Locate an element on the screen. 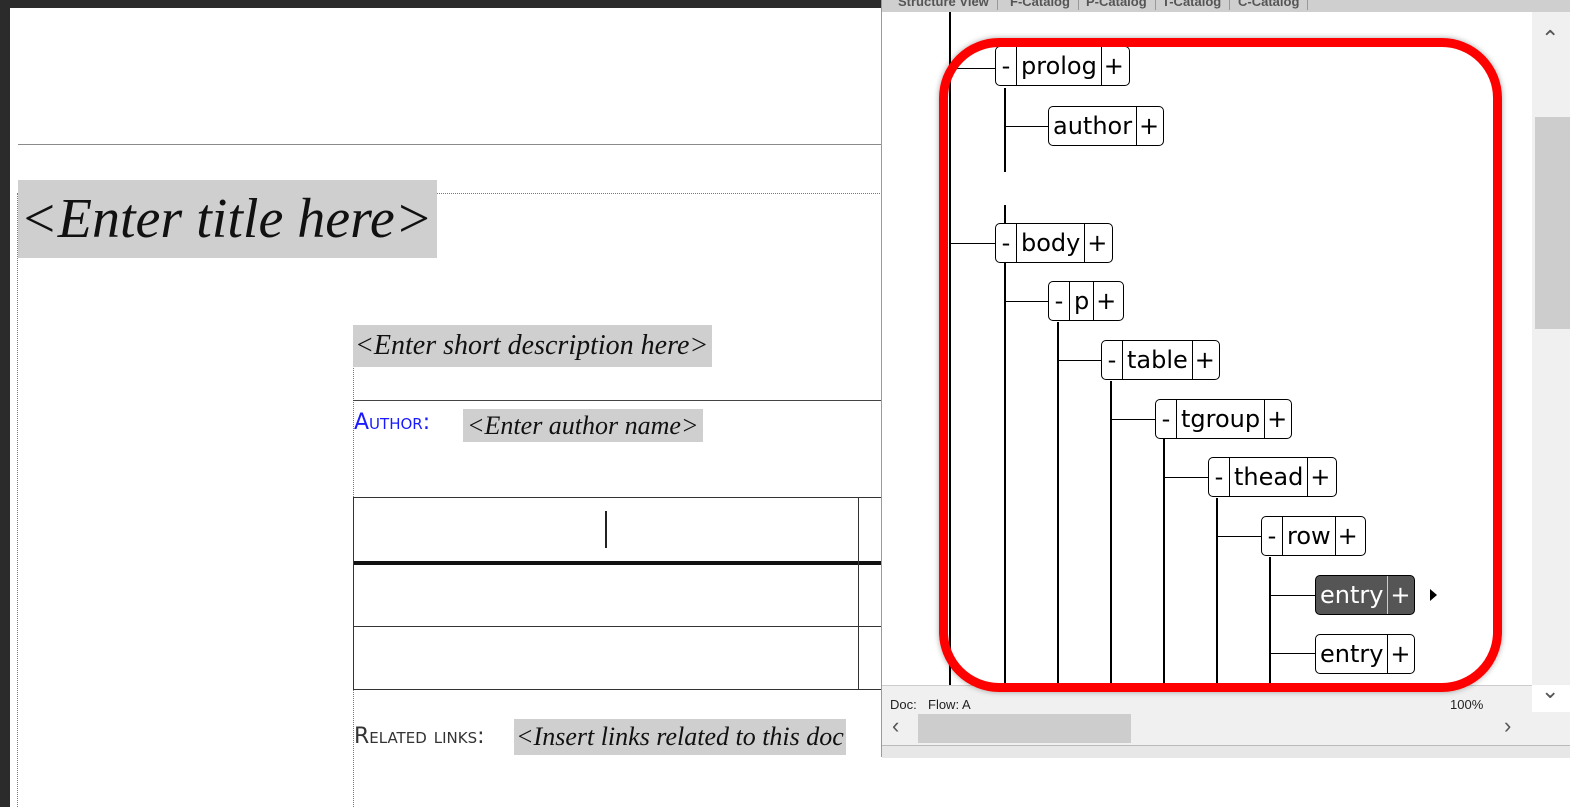 Image resolution: width=1570 pixels, height=807 pixels. author-placeholder: <Enter author name> is located at coordinates (583, 425).